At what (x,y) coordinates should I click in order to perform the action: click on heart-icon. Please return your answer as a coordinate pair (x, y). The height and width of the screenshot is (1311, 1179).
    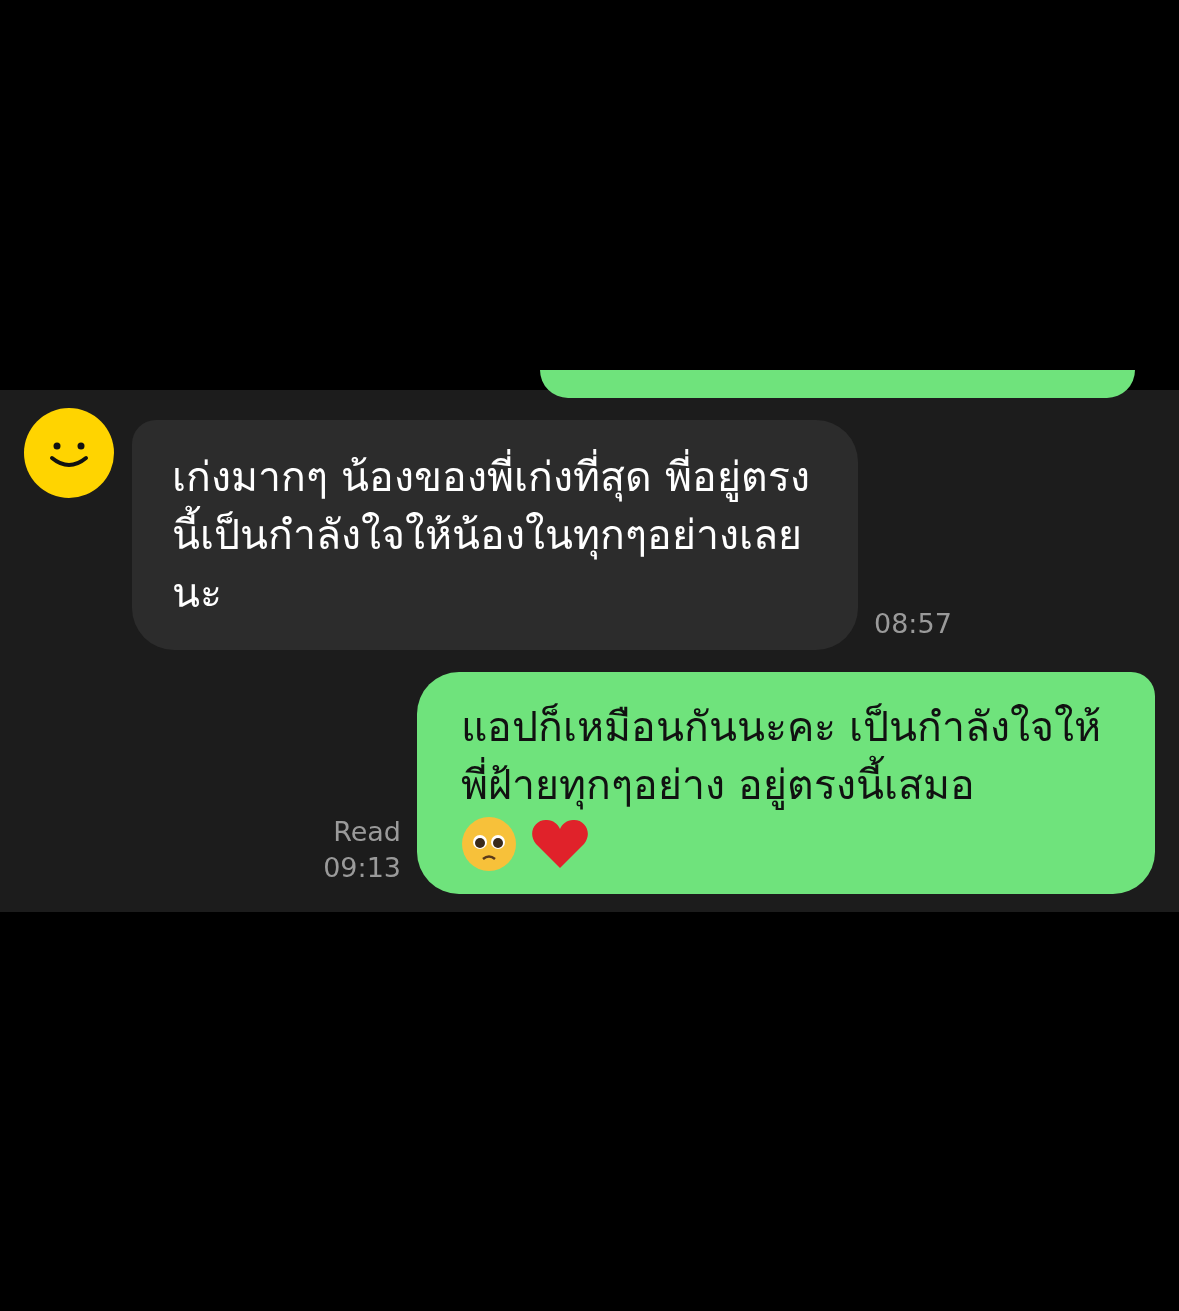
    Looking at the image, I should click on (560, 844).